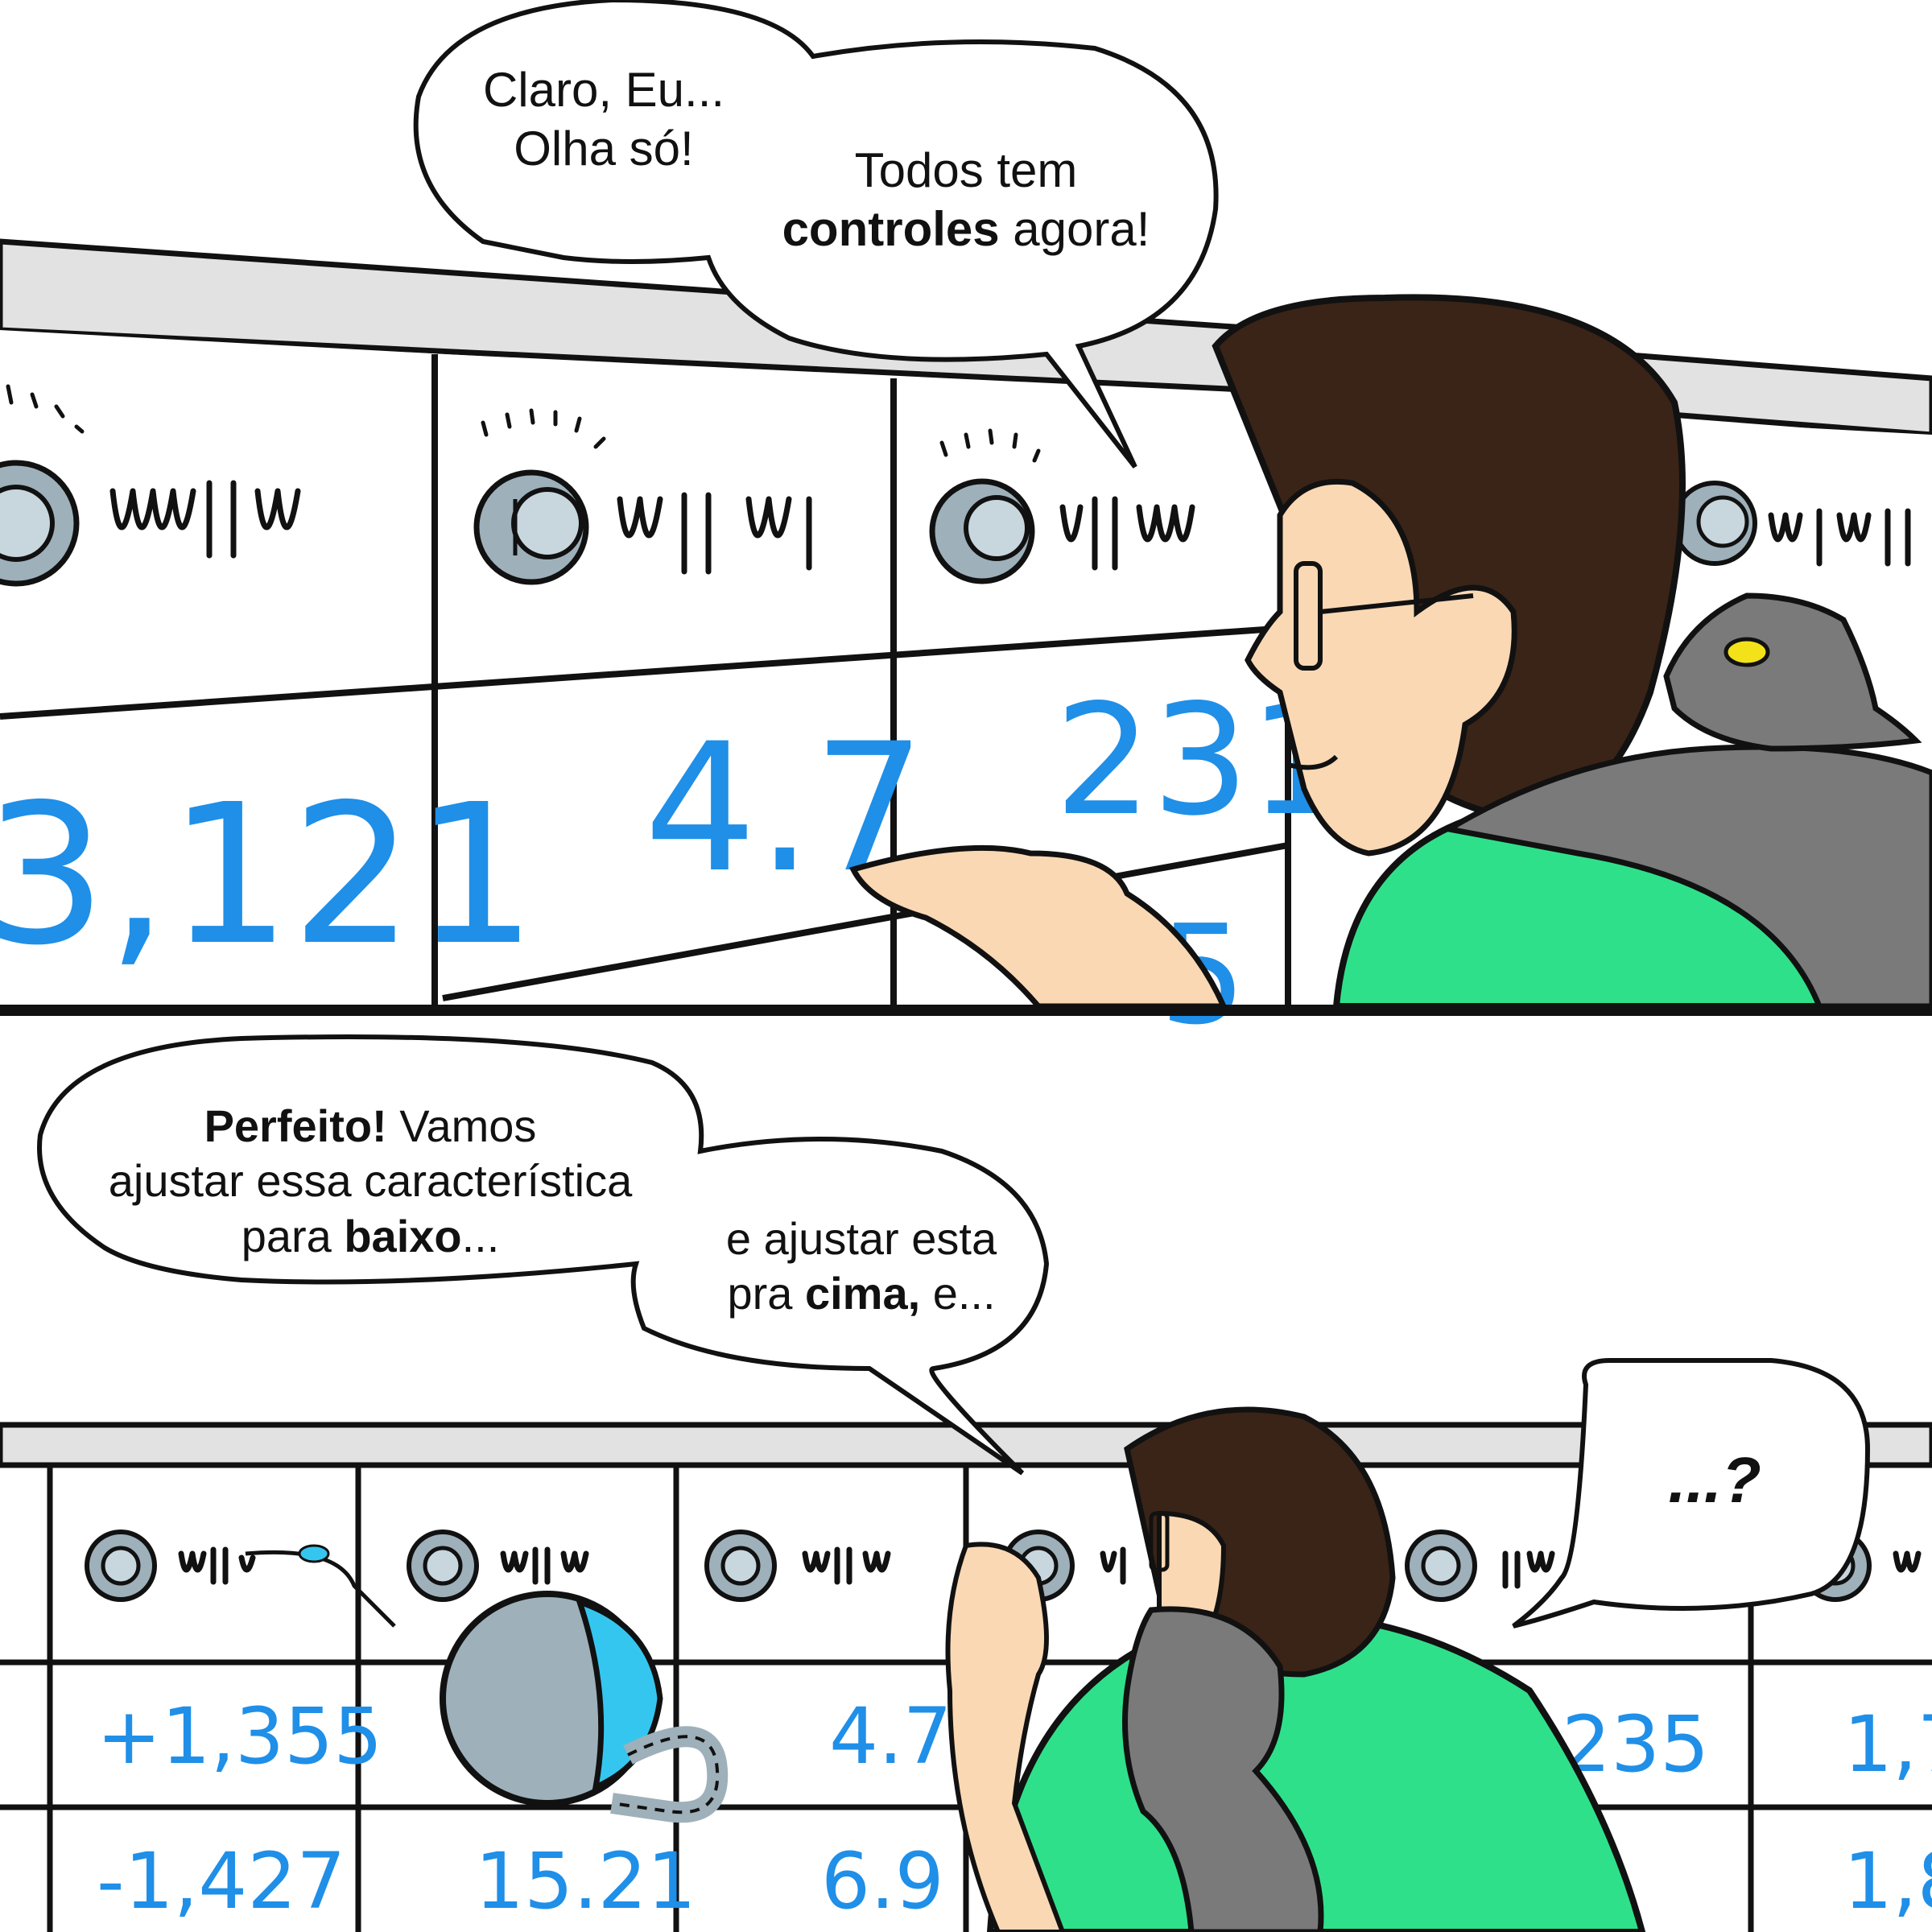 The image size is (1932, 1932). Describe the element at coordinates (890, 1736) in the screenshot. I see `value-cell: 4.7` at that location.